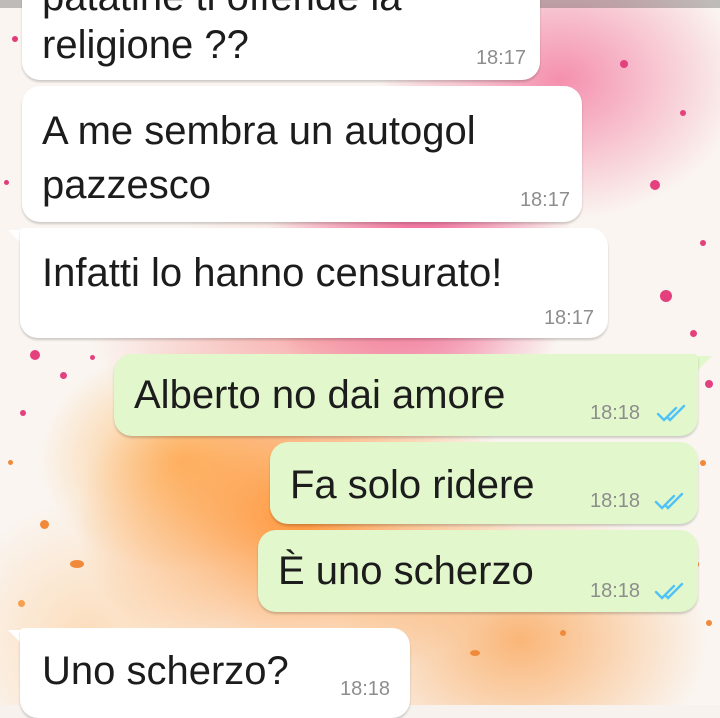 The width and height of the screenshot is (720, 718). I want to click on incoming-message: Infatti lo hanno censurato! 18:17, so click(314, 283).